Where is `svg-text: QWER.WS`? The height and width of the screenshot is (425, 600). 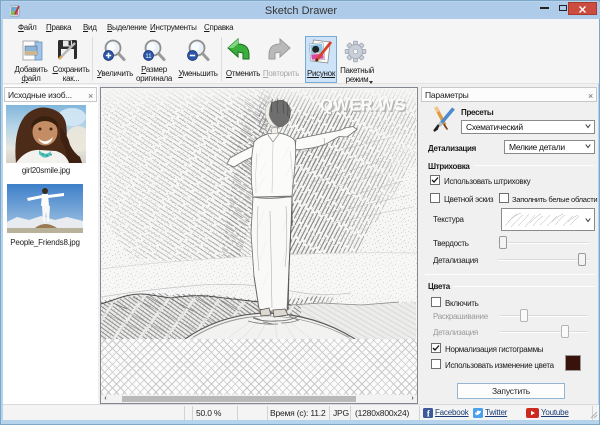 svg-text: QWER.WS is located at coordinates (363, 106).